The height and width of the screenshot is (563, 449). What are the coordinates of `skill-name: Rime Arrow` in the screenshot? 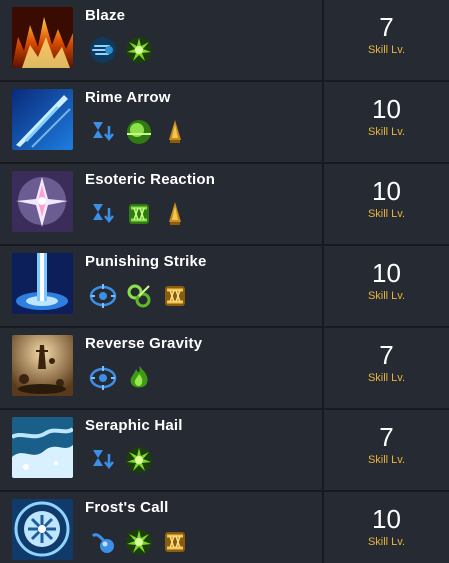 It's located at (128, 97).